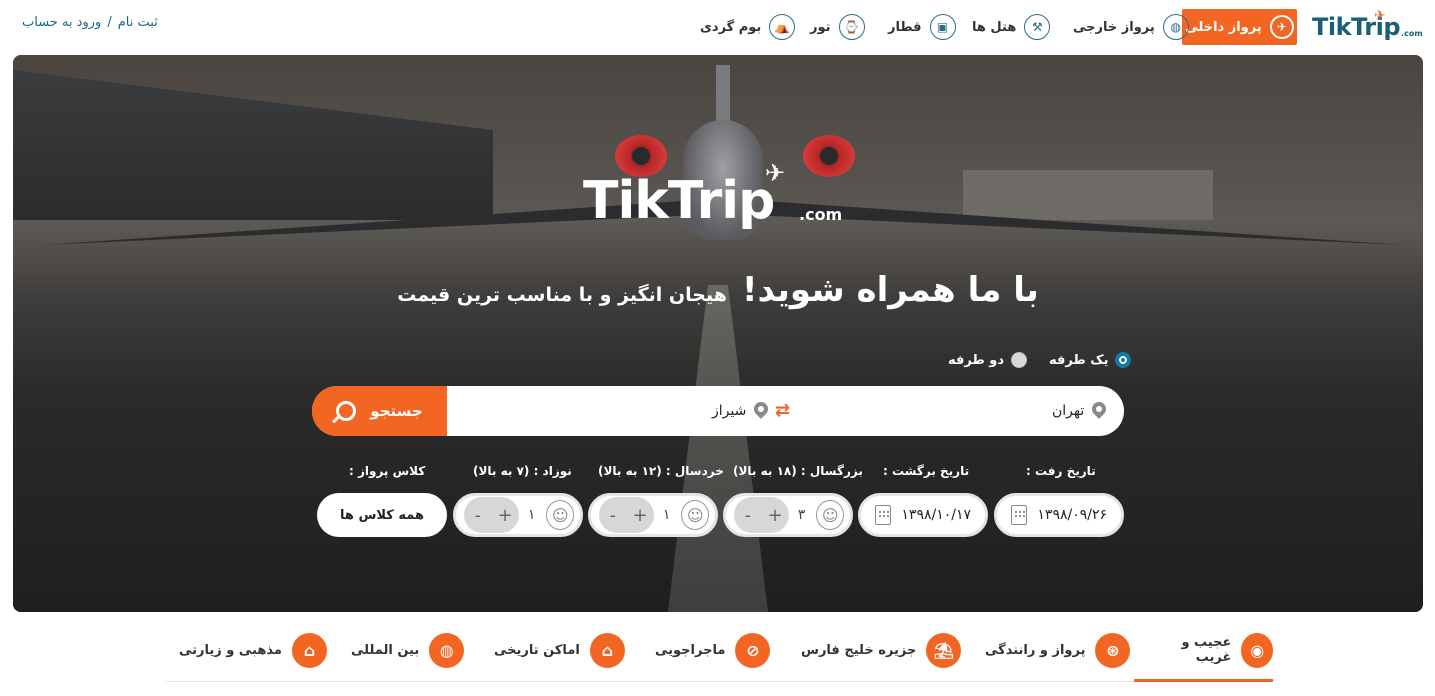  Describe the element at coordinates (639, 515) in the screenshot. I see `child-plus-button: +` at that location.